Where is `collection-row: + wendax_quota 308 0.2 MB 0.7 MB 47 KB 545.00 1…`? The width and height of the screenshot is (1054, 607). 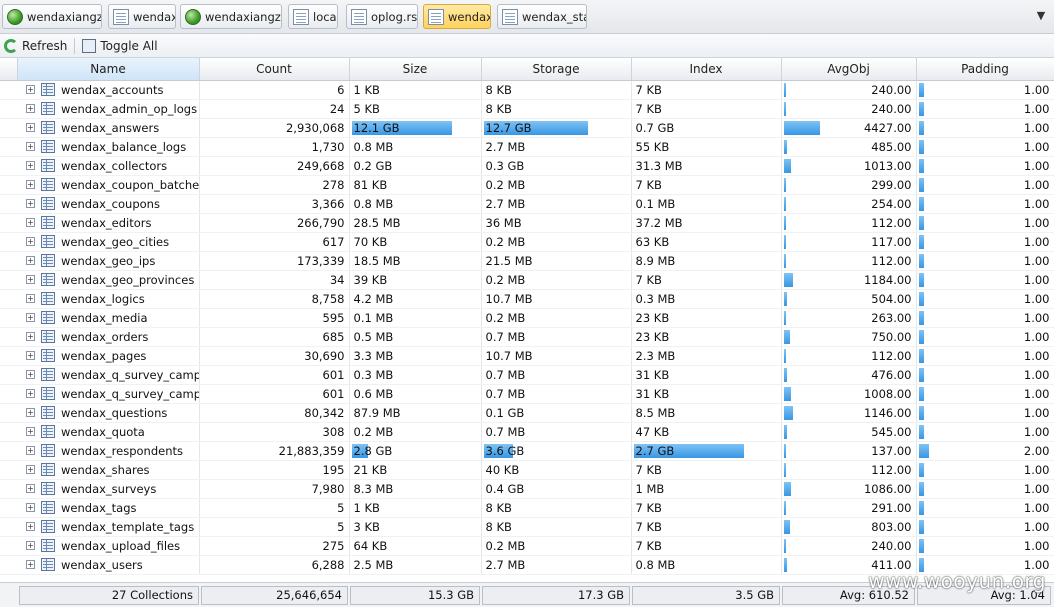 collection-row: + wendax_quota 308 0.2 MB 0.7 MB 47 KB 545.00 1… is located at coordinates (527, 432).